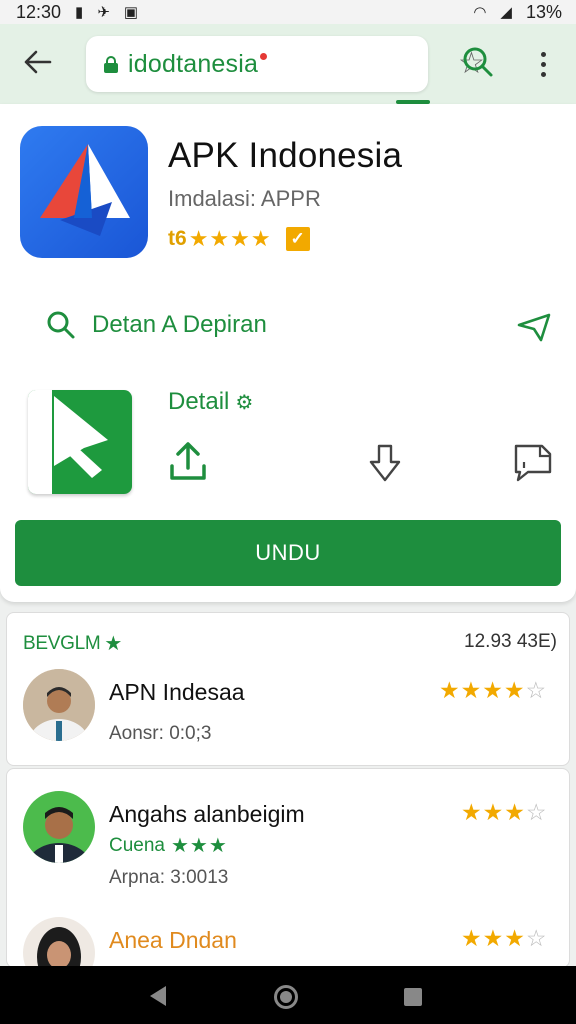  Describe the element at coordinates (244, 402) in the screenshot. I see `gear-icon: ⚙` at that location.